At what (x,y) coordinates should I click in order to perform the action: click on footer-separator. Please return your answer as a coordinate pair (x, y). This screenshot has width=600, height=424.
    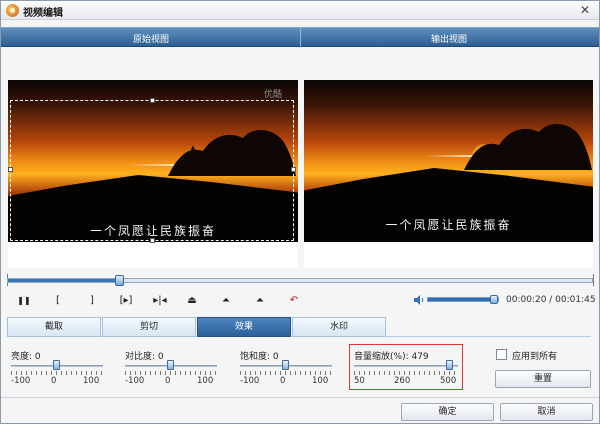
    Looking at the image, I should click on (300, 397).